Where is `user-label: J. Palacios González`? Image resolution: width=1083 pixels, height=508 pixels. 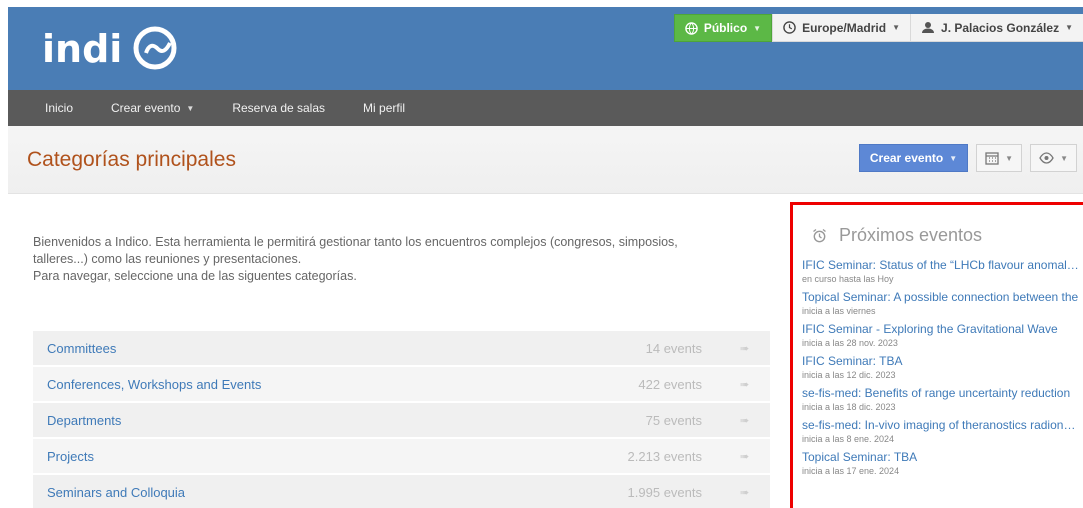 user-label: J. Palacios González is located at coordinates (1000, 27).